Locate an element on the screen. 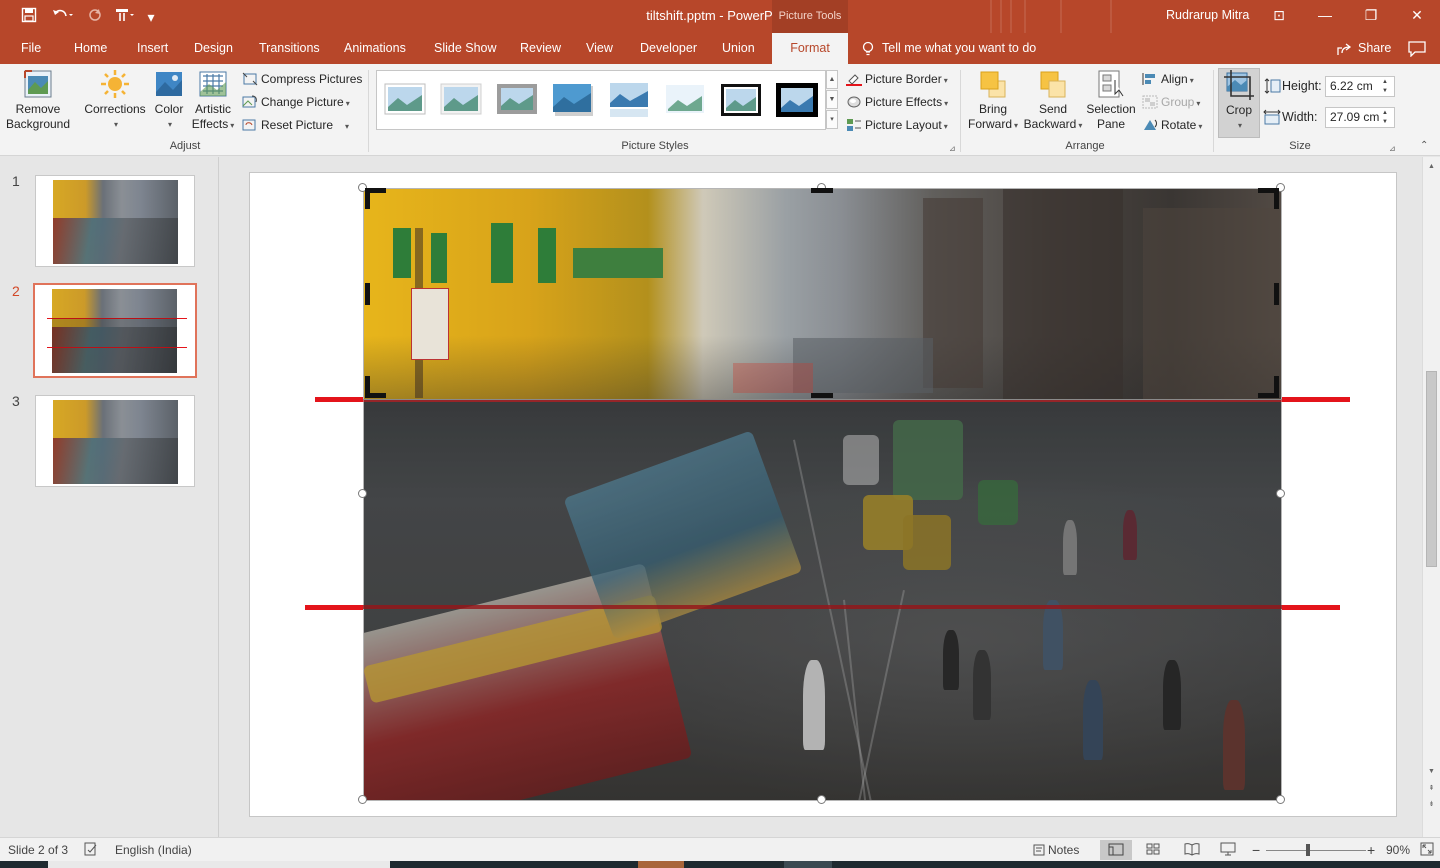 This screenshot has height=868, width=1440. ribbon-display-options-icon: ⊡ is located at coordinates (1279, 15).